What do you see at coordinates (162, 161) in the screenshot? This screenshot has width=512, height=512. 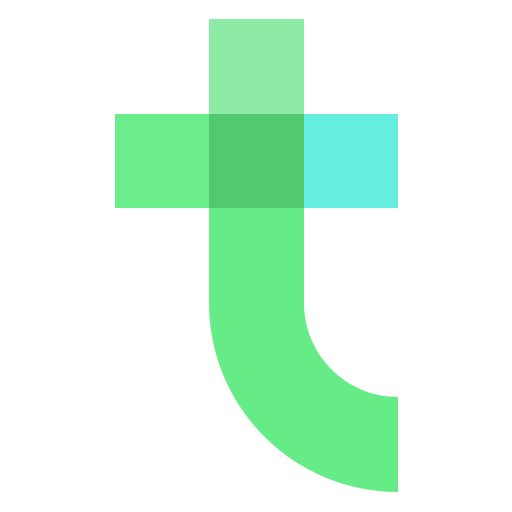 I see `crossbar-left-segment` at bounding box center [162, 161].